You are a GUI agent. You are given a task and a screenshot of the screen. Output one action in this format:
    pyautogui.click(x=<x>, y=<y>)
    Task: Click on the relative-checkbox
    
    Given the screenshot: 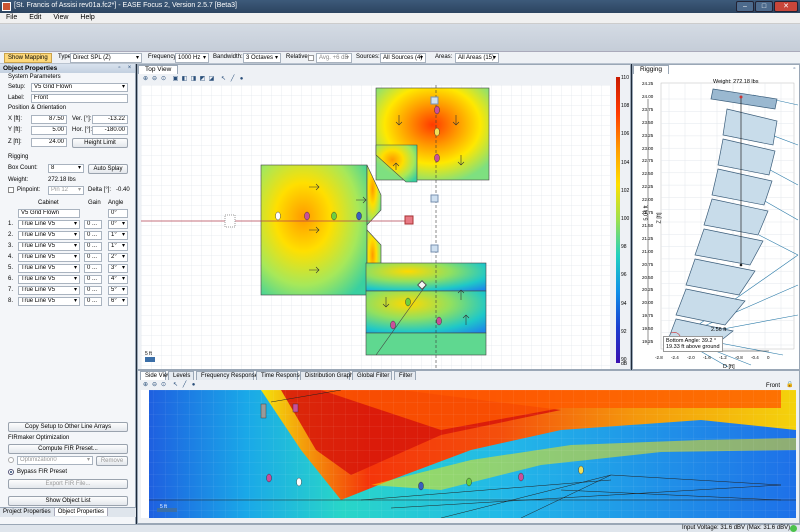 What is the action you would take?
    pyautogui.click(x=311, y=58)
    